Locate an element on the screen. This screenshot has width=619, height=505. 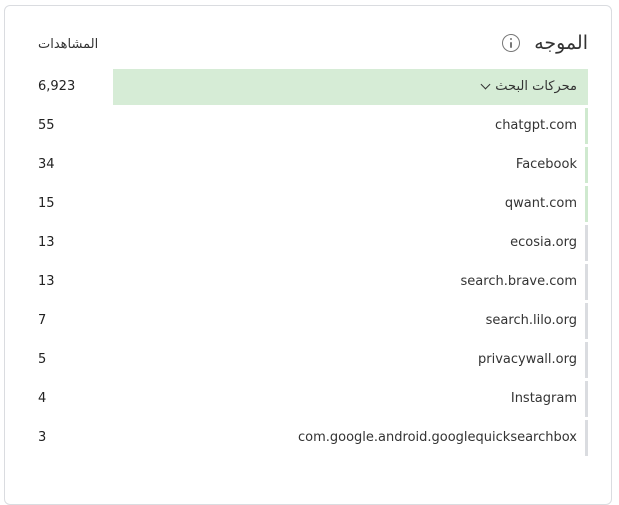
row-label-area: ecosia.org is located at coordinates (350, 243).